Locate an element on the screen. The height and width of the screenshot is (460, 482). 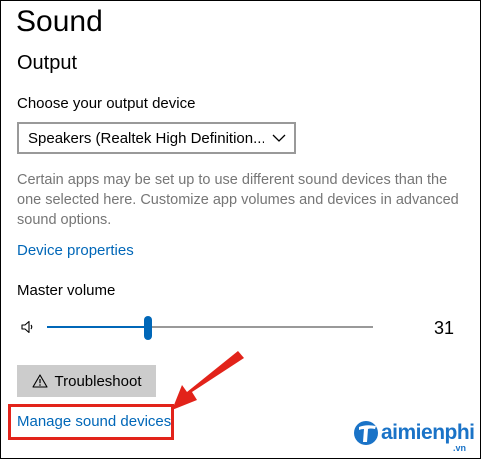
speaker-icon is located at coordinates (28, 327).